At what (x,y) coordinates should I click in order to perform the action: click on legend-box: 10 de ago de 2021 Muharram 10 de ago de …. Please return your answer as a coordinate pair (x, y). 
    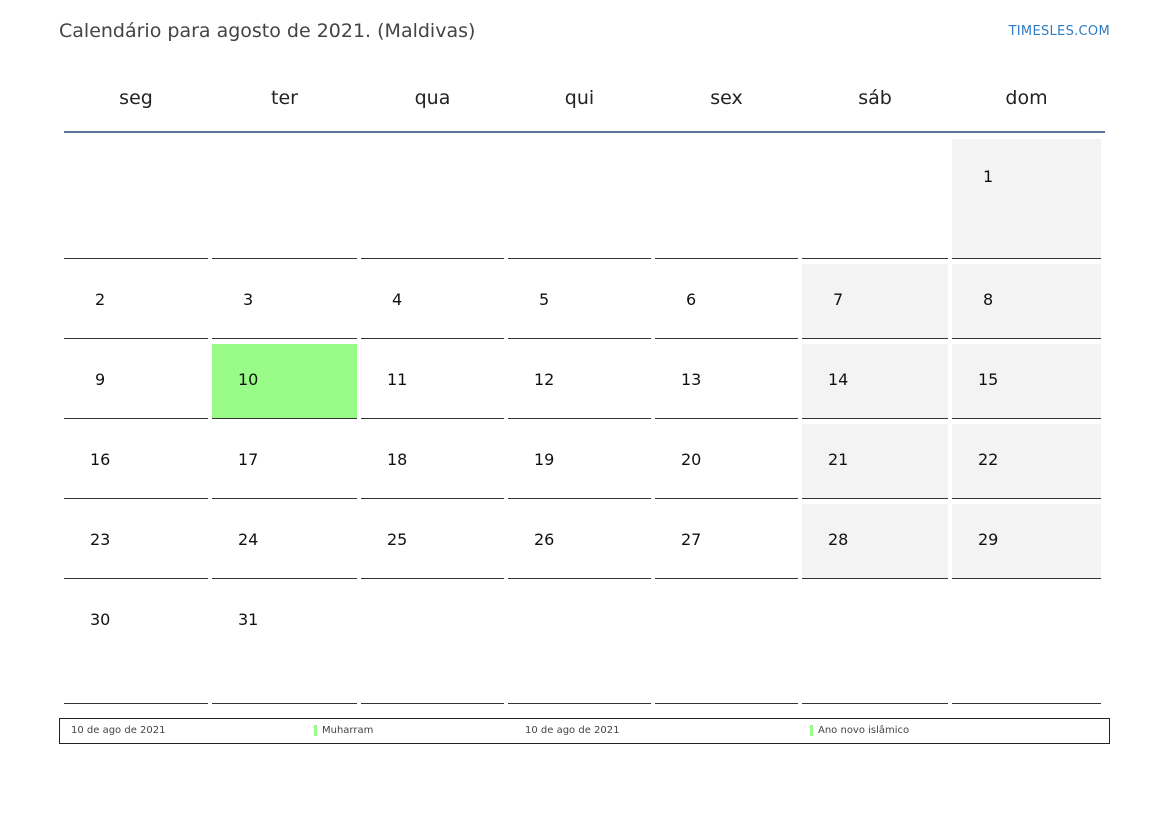
    Looking at the image, I should click on (584, 731).